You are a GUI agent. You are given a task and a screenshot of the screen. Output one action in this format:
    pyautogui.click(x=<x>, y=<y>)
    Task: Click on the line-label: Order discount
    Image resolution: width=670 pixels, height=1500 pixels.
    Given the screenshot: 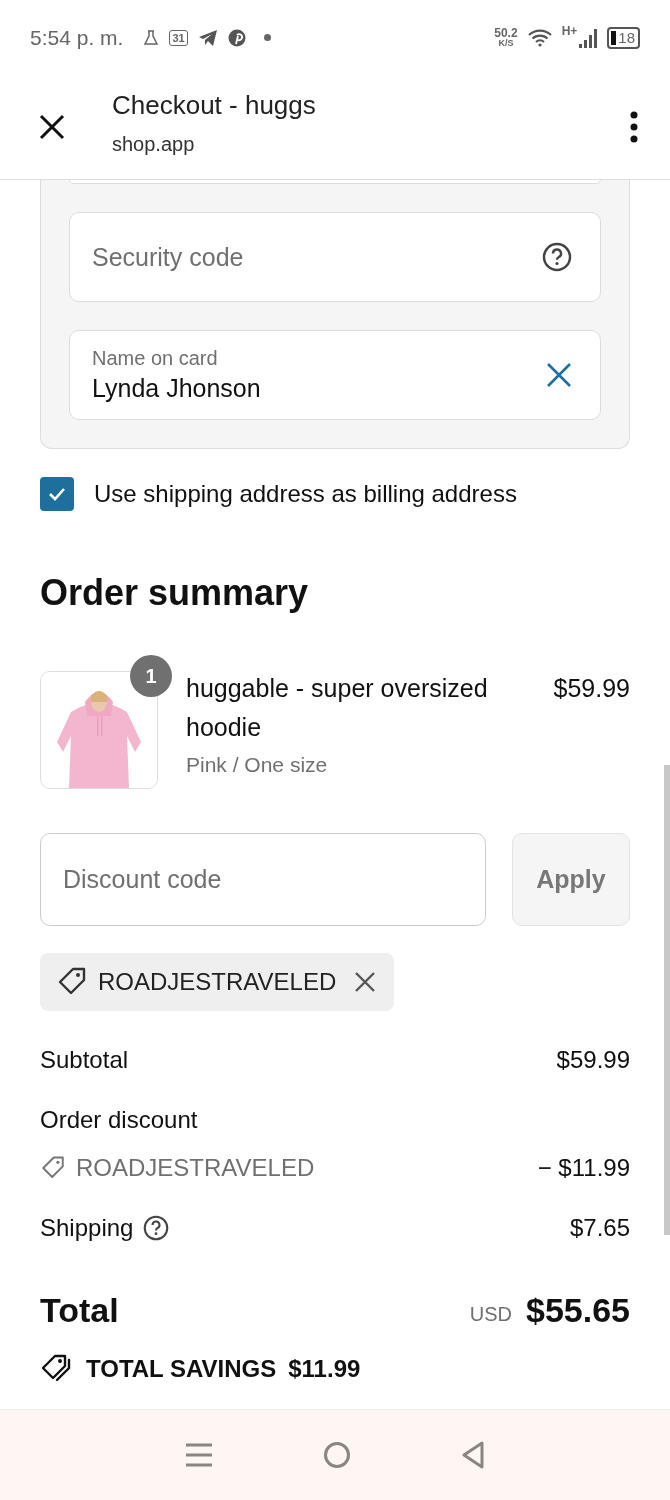 What is the action you would take?
    pyautogui.click(x=119, y=1120)
    